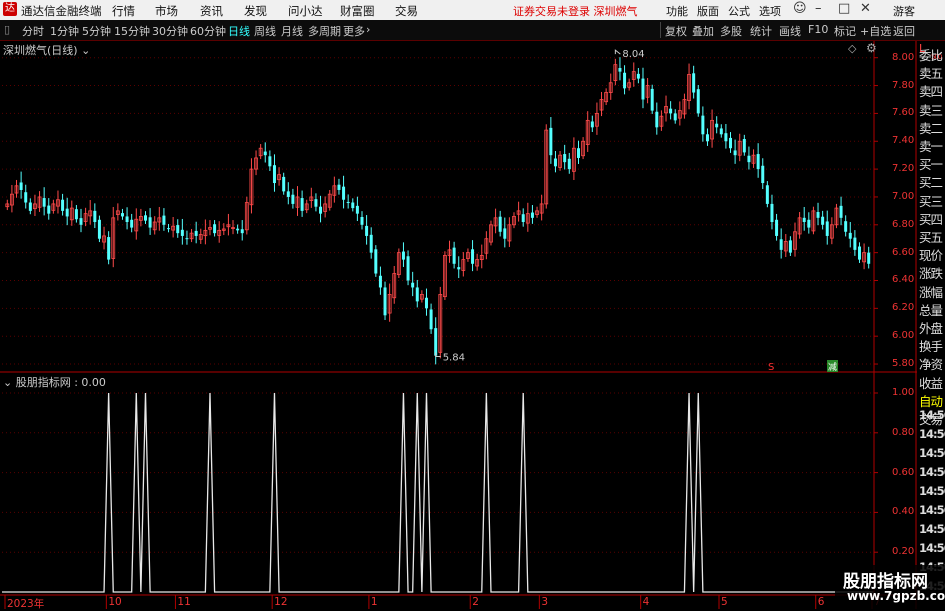  I want to click on date-tick-label: 10, so click(115, 602).